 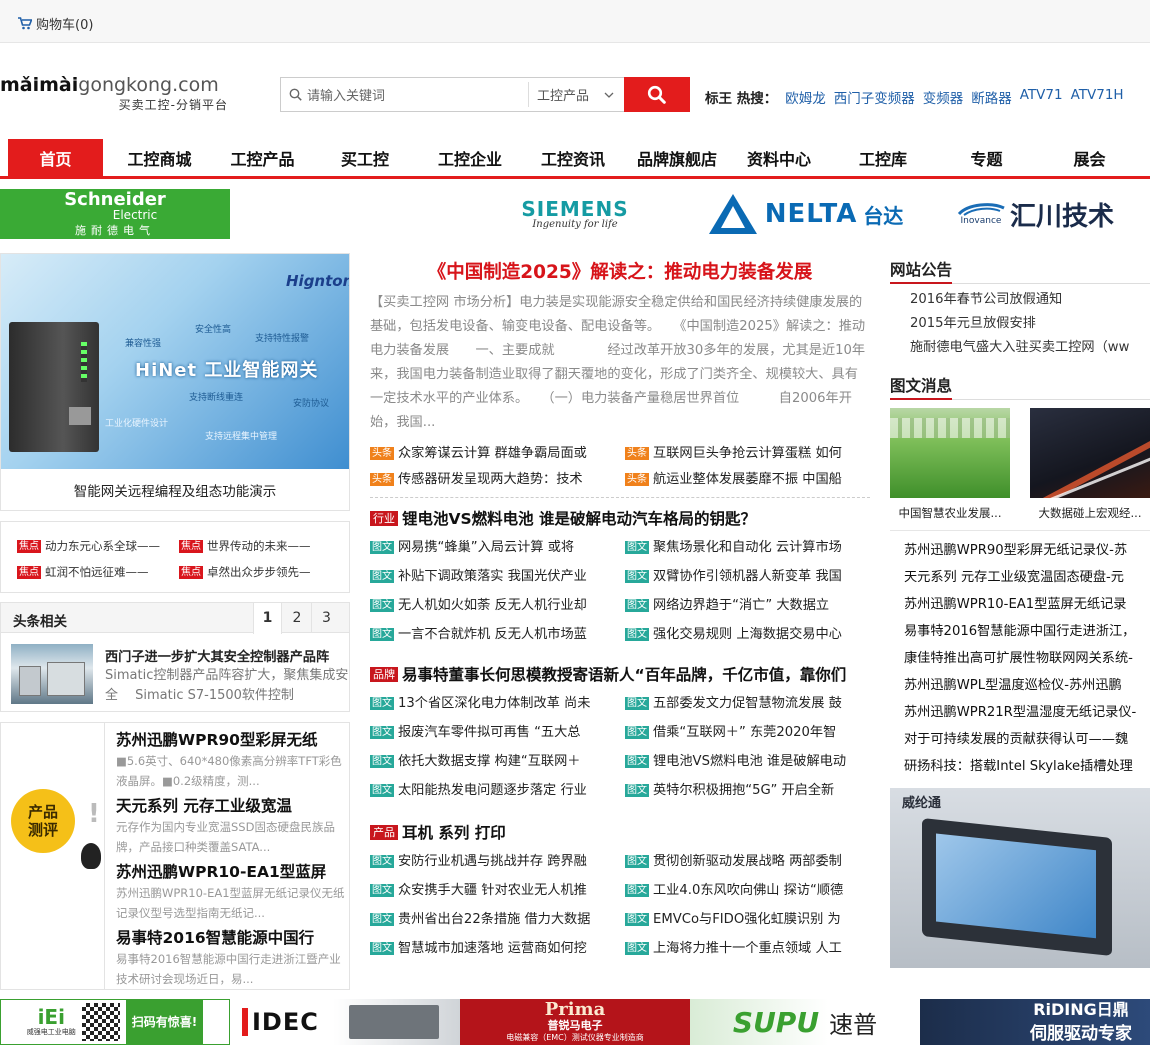 I want to click on picnews-item: 康佳特推出高可扩展性物联网网关系统-, so click(x=1020, y=658).